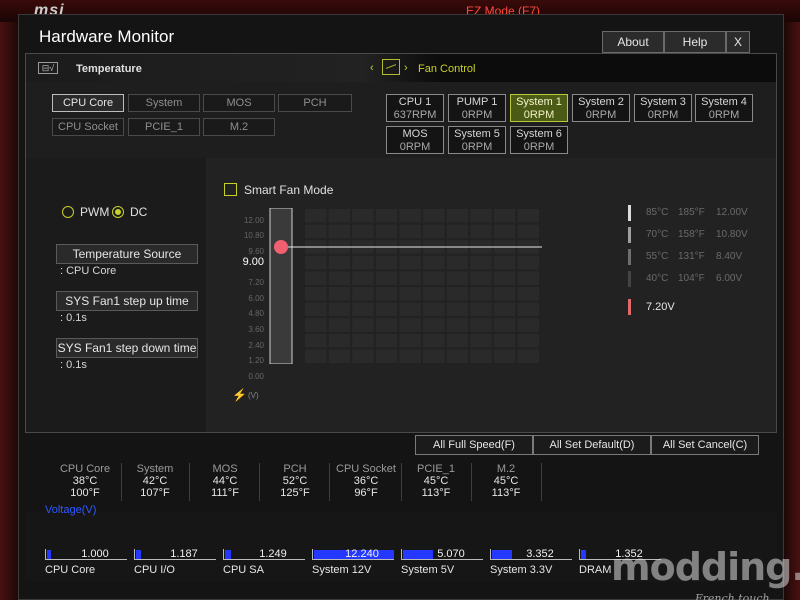  What do you see at coordinates (477, 134) in the screenshot?
I see `fan-name: System 5` at bounding box center [477, 134].